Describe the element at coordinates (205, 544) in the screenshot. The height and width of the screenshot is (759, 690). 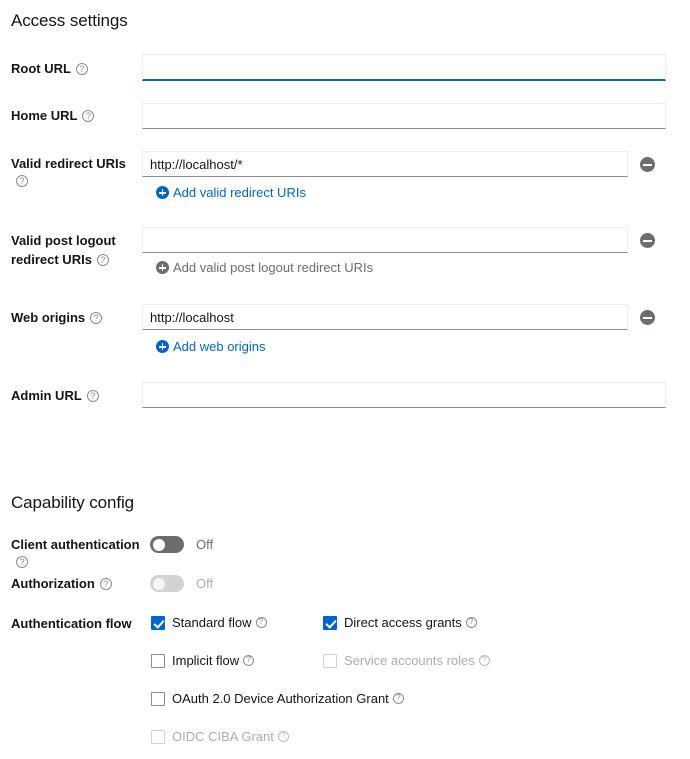
I see `client-authentication-state: Off` at that location.